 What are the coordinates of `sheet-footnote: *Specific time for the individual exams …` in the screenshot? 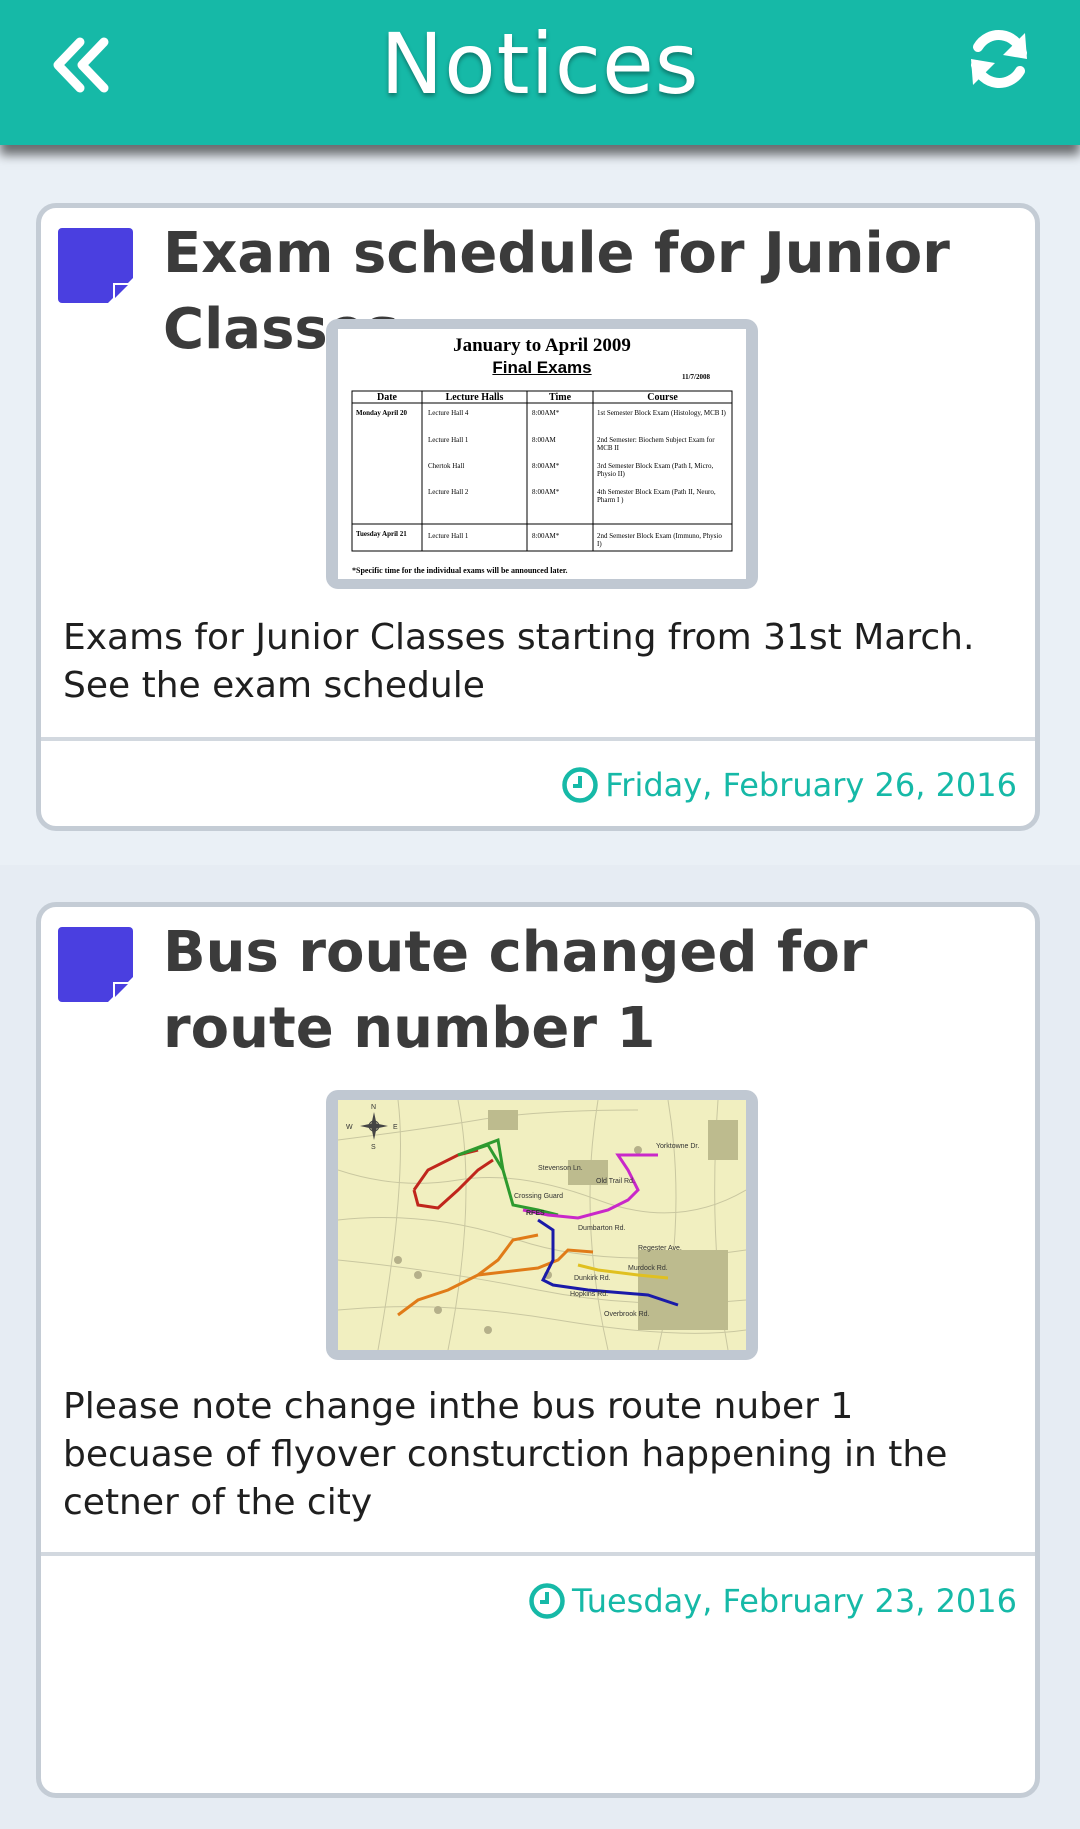 It's located at (460, 570).